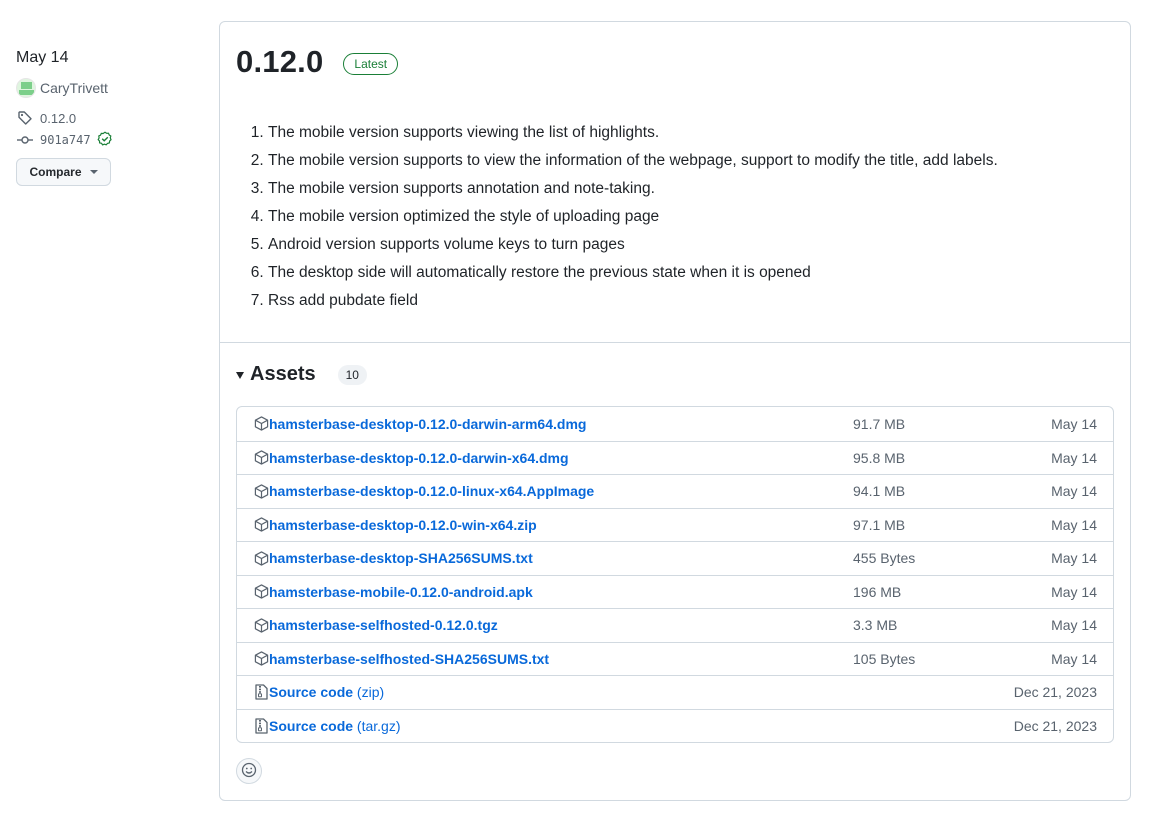 Image resolution: width=1155 pixels, height=814 pixels. I want to click on asset-name: hamsterbase-selfhosted-SHA256SUMS.txt, so click(409, 658).